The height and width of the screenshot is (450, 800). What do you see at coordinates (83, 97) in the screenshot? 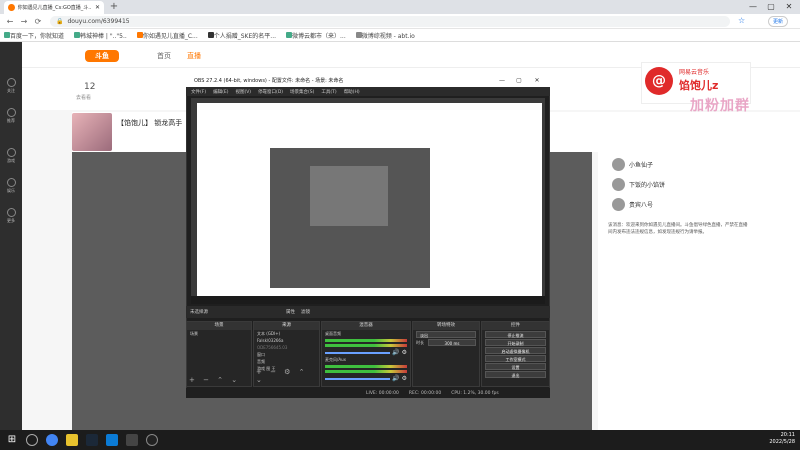
I see `stat-label: 去看看` at bounding box center [83, 97].